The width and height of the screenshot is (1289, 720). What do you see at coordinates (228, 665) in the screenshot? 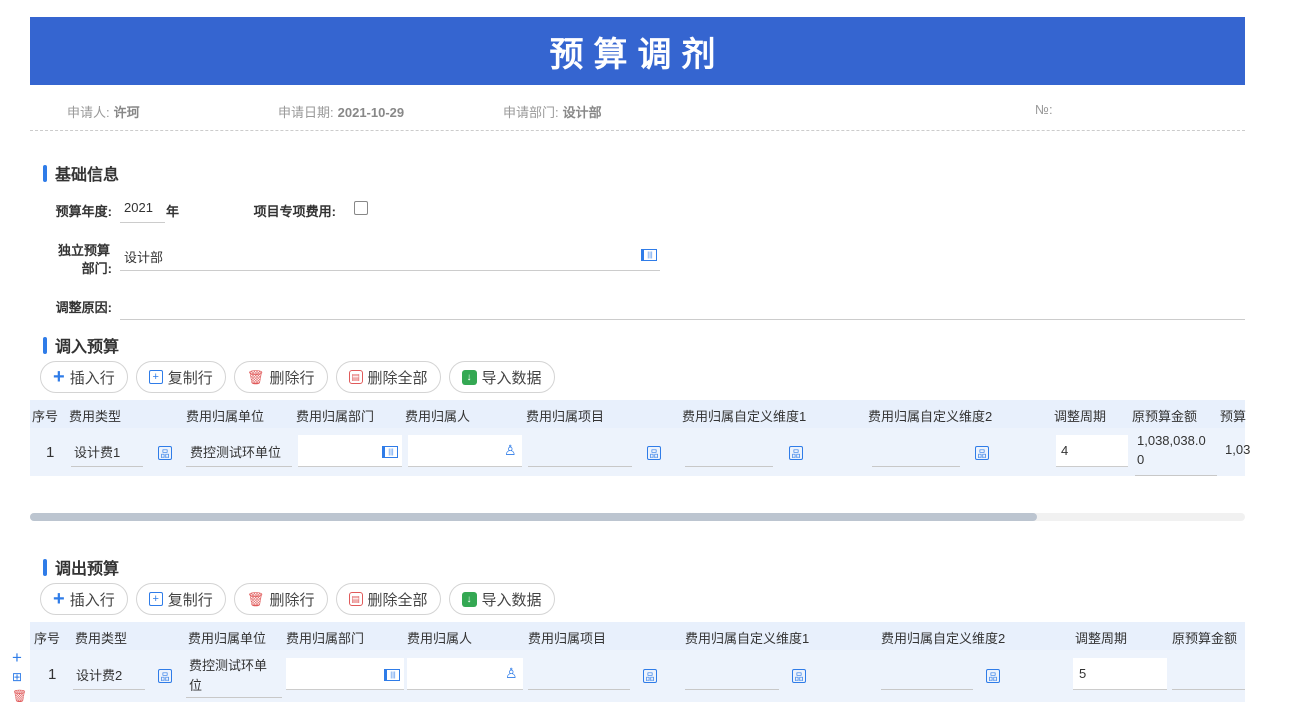
I see `unit-value-line1: 费控测试环单` at bounding box center [228, 665].